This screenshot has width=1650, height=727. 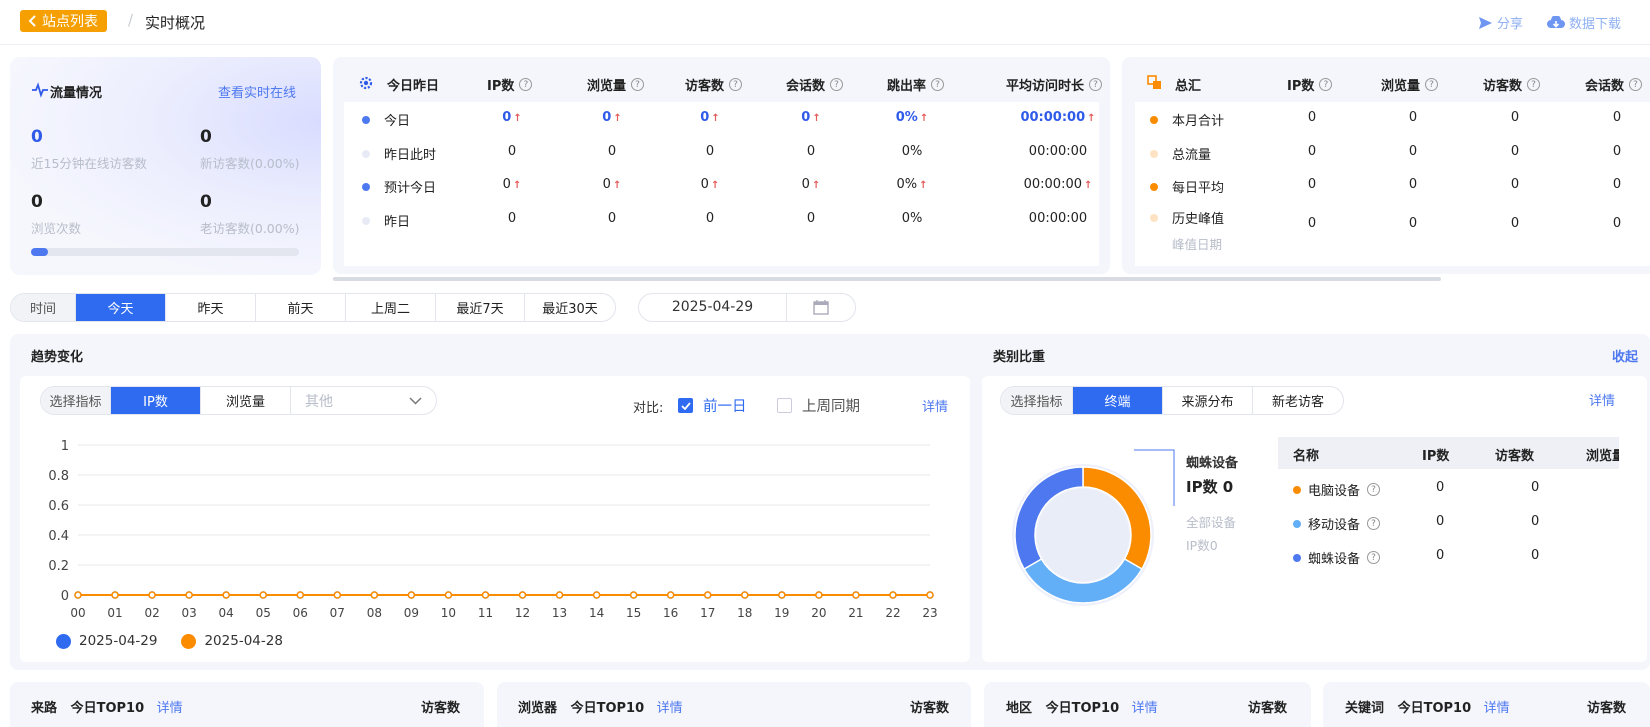 I want to click on back-to-site-list-button: 站点列表, so click(x=63, y=21).